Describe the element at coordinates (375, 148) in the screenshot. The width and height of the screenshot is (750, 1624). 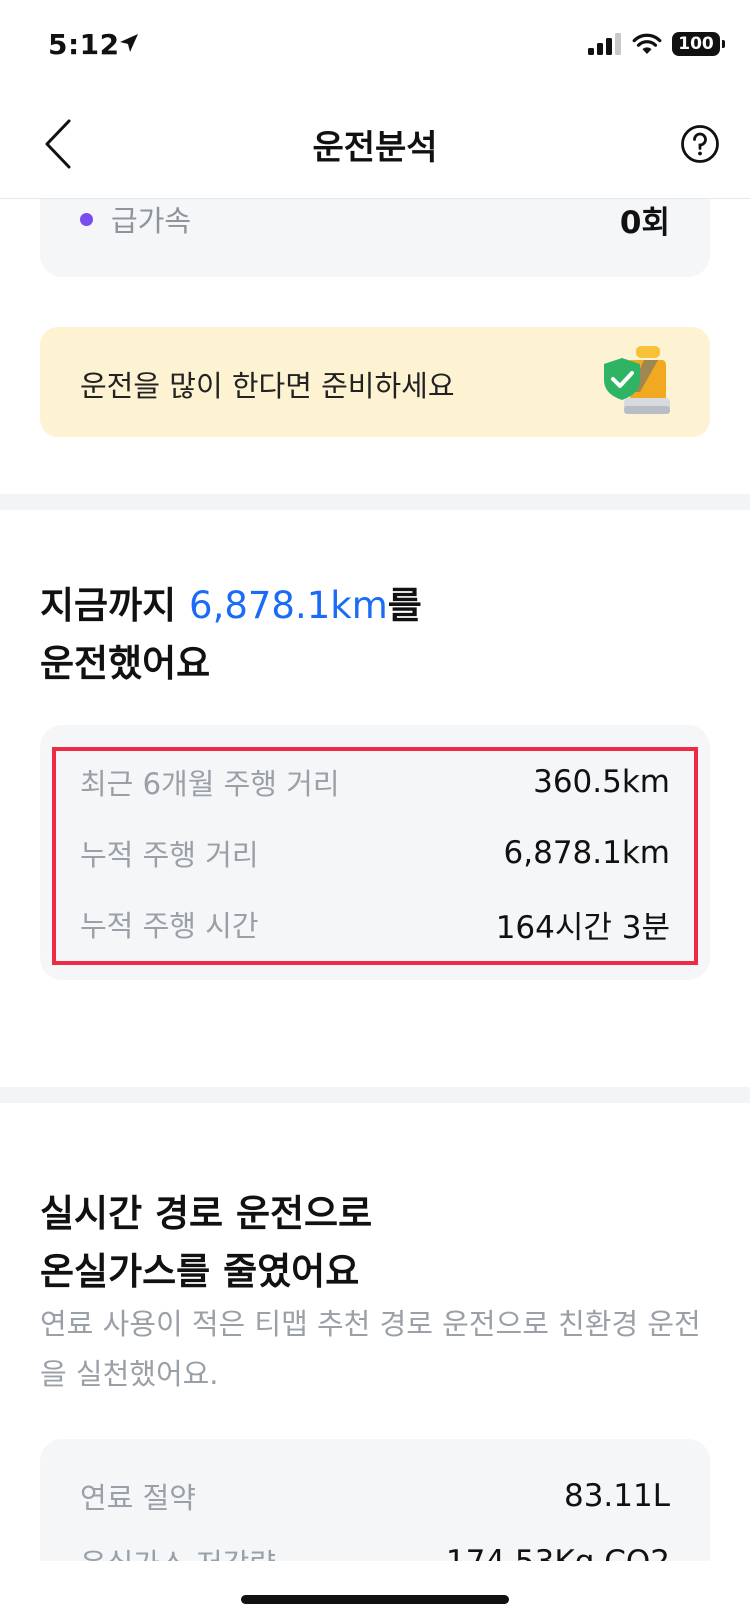
I see `page-title: 운전분석` at that location.